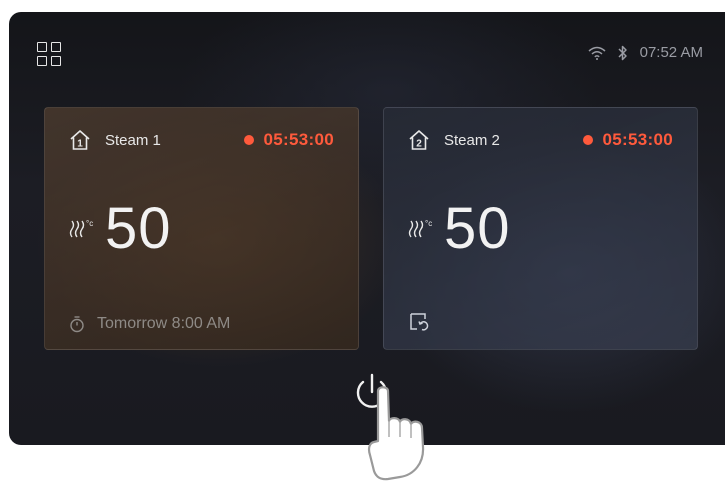 This screenshot has width=725, height=486. I want to click on card-2-footer, so click(425, 322).